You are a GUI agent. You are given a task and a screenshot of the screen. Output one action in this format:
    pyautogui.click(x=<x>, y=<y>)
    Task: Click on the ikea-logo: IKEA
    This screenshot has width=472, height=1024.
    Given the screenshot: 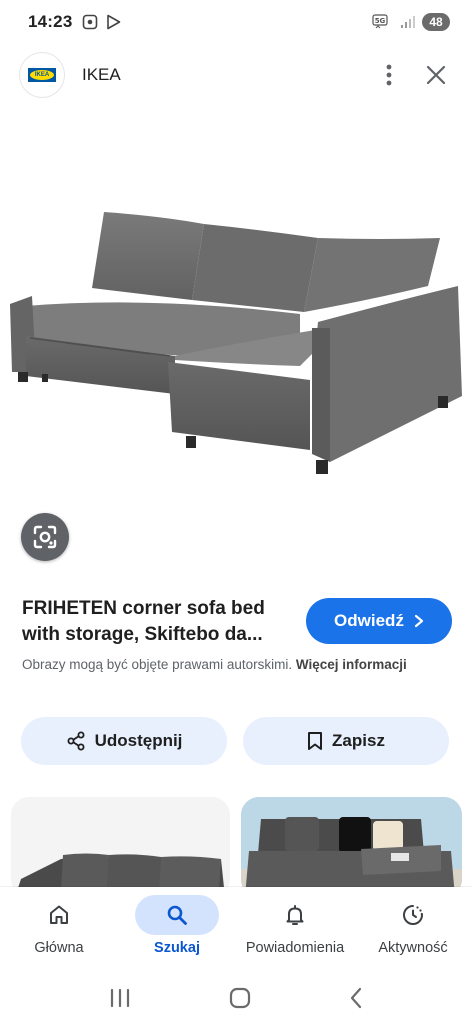 What is the action you would take?
    pyautogui.click(x=42, y=75)
    